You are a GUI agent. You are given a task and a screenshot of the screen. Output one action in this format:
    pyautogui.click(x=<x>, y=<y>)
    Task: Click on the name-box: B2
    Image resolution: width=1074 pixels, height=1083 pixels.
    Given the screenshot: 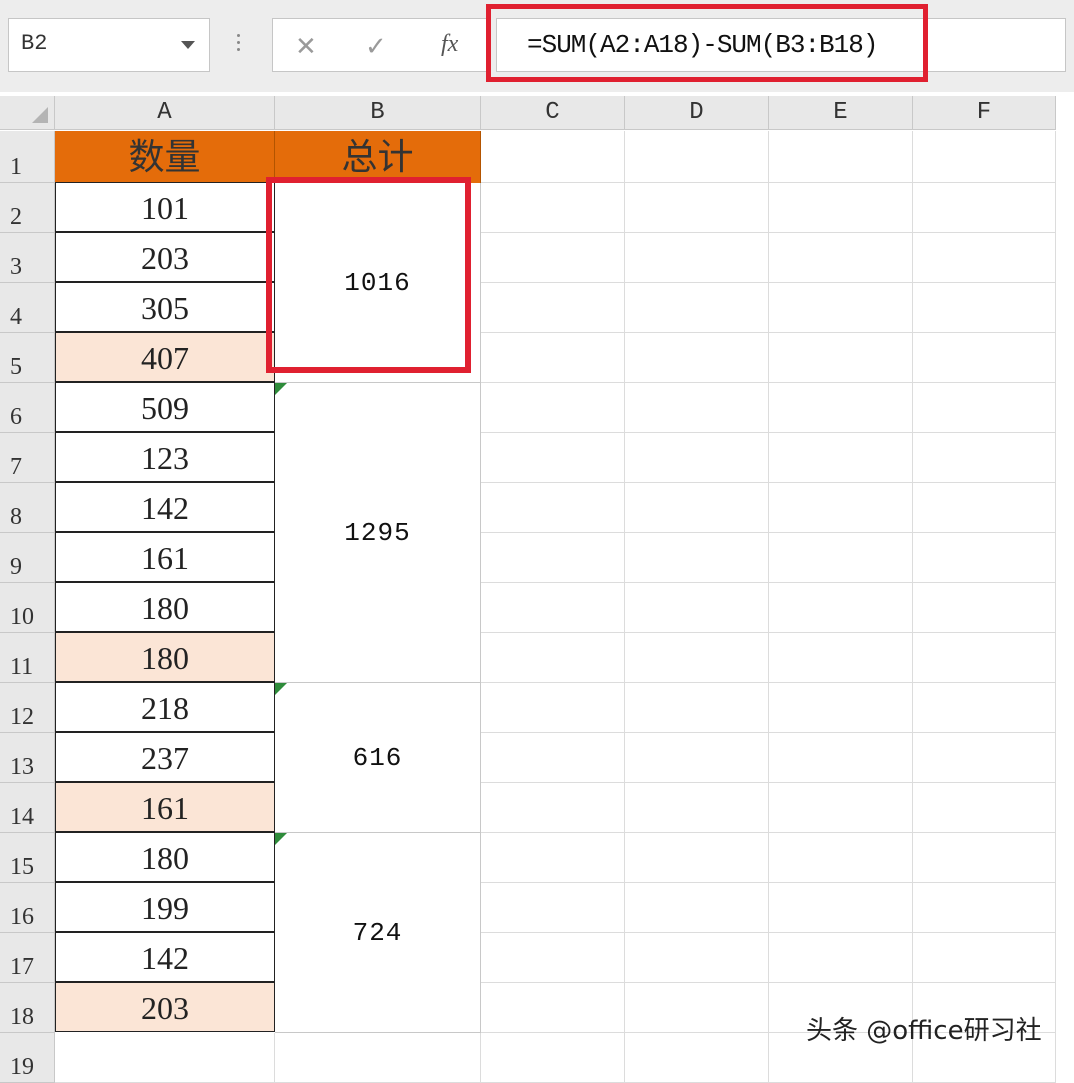 What is the action you would take?
    pyautogui.click(x=109, y=45)
    